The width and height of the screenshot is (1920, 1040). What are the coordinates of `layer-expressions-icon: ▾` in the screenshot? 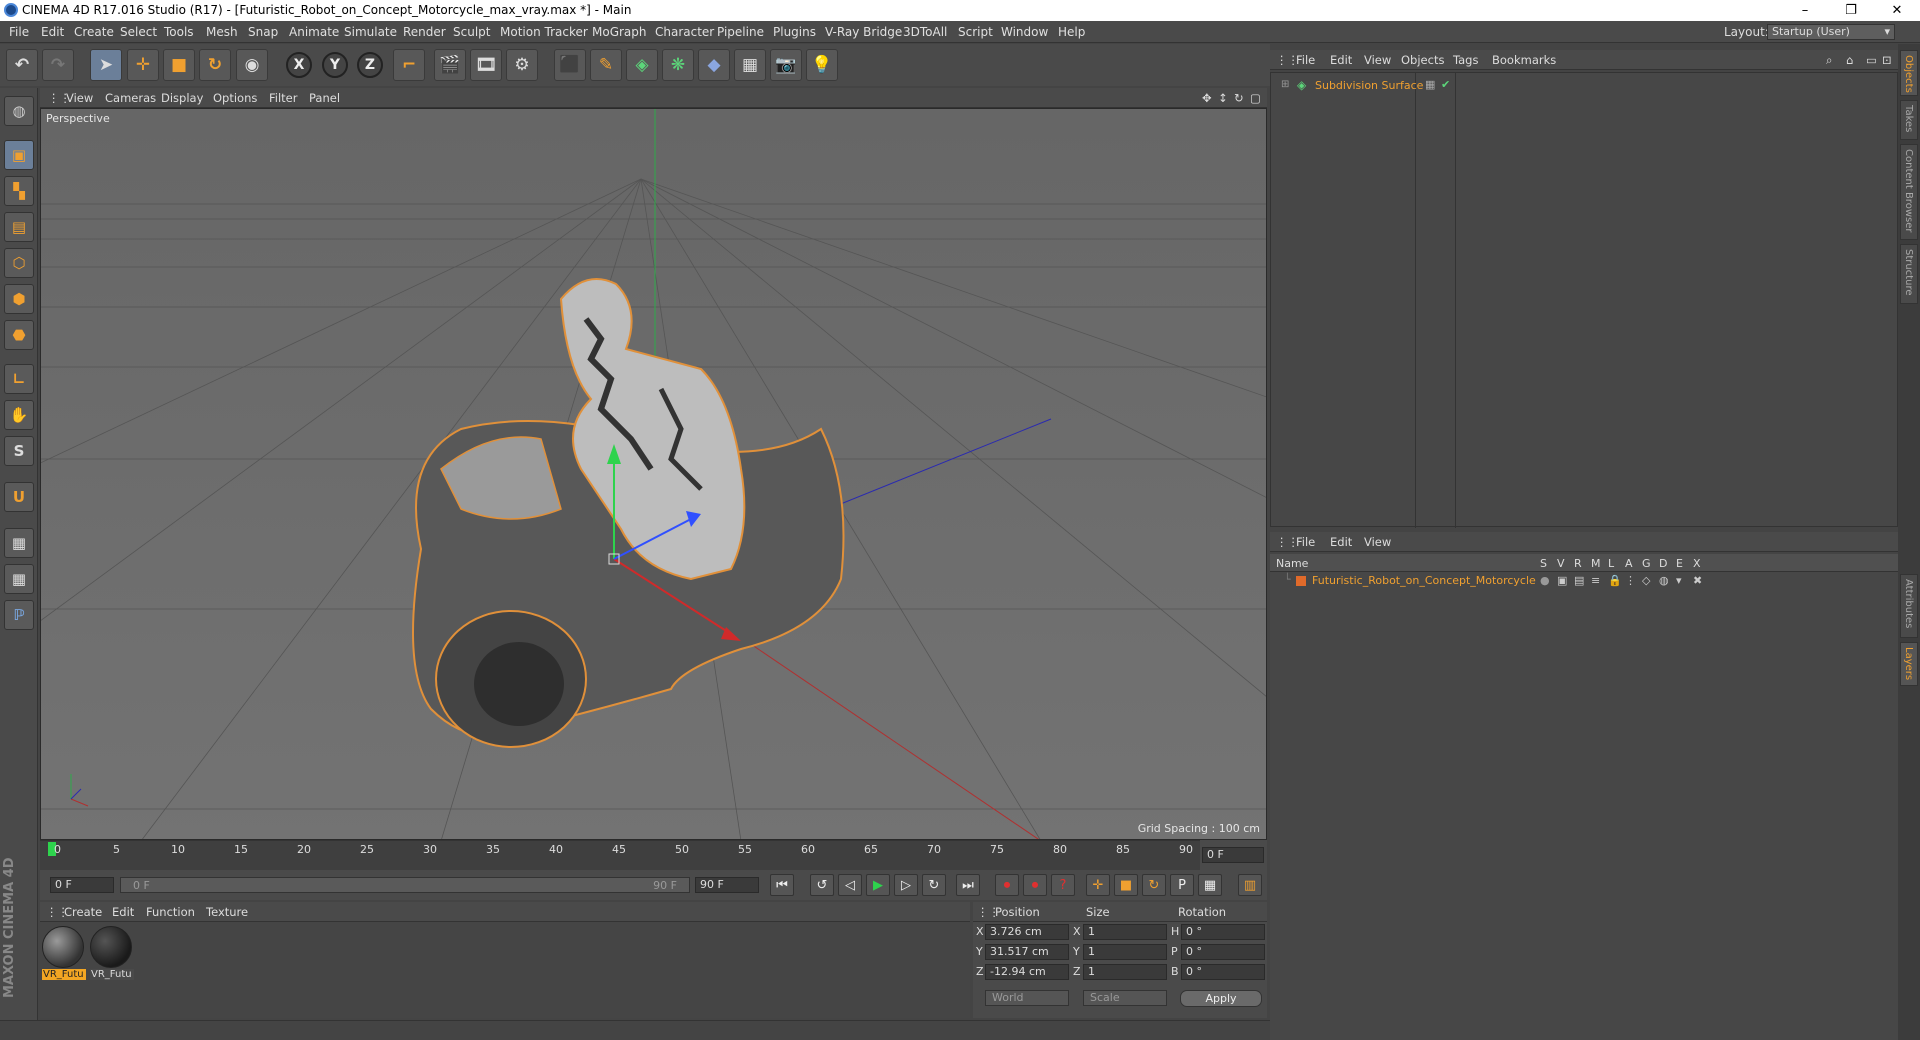 It's located at (1679, 580).